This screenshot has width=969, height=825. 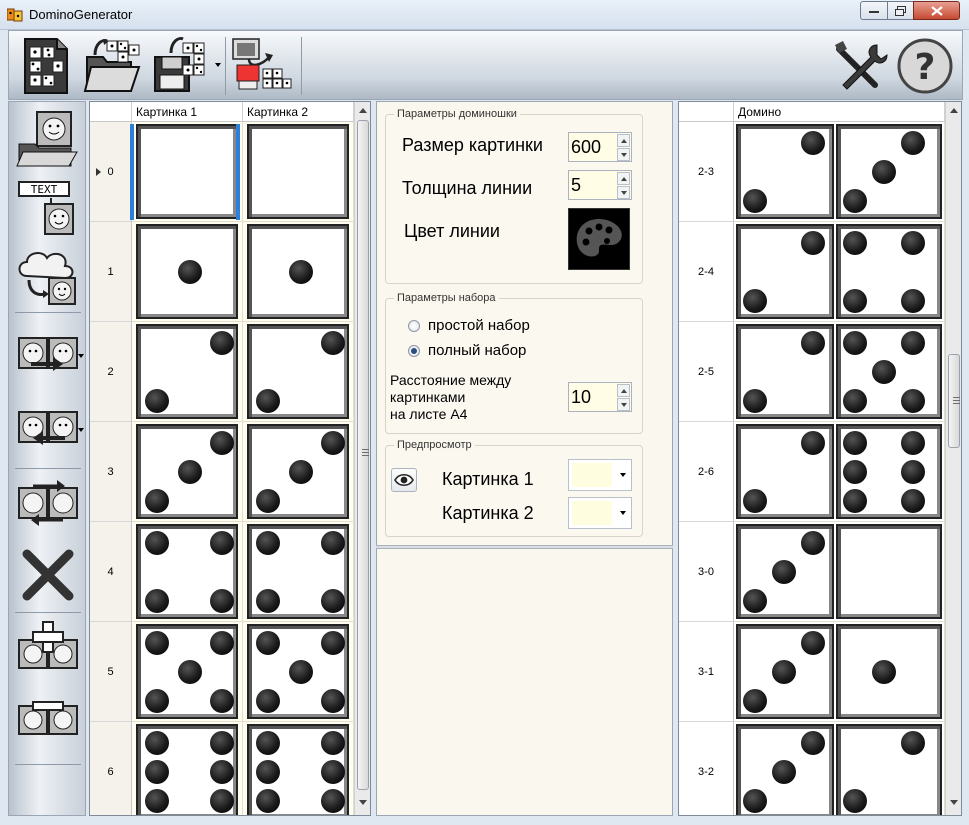 What do you see at coordinates (44, 189) in the screenshot?
I see `svg-text: TEXT` at bounding box center [44, 189].